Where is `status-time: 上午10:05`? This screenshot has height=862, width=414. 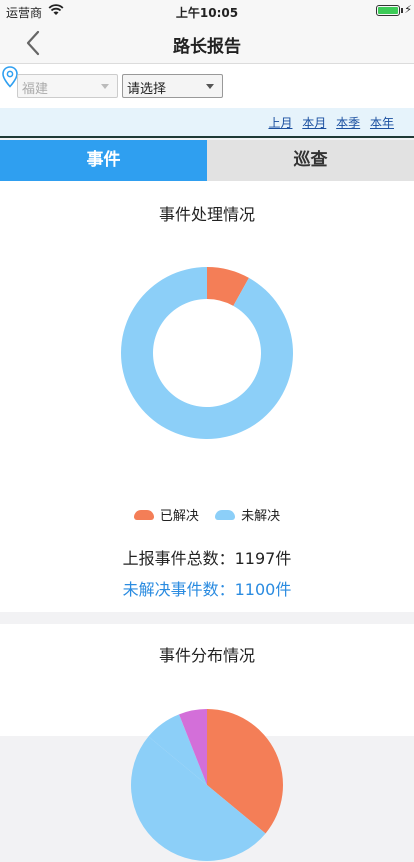
status-time: 上午10:05 is located at coordinates (207, 13).